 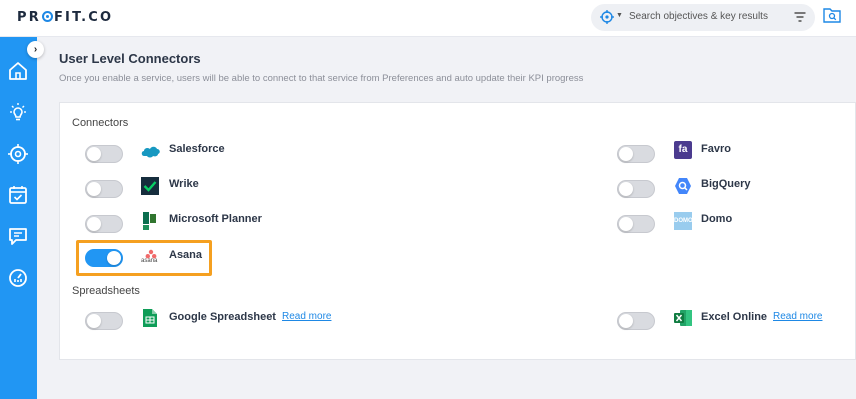 What do you see at coordinates (683, 318) in the screenshot?
I see `excel-logo-icon` at bounding box center [683, 318].